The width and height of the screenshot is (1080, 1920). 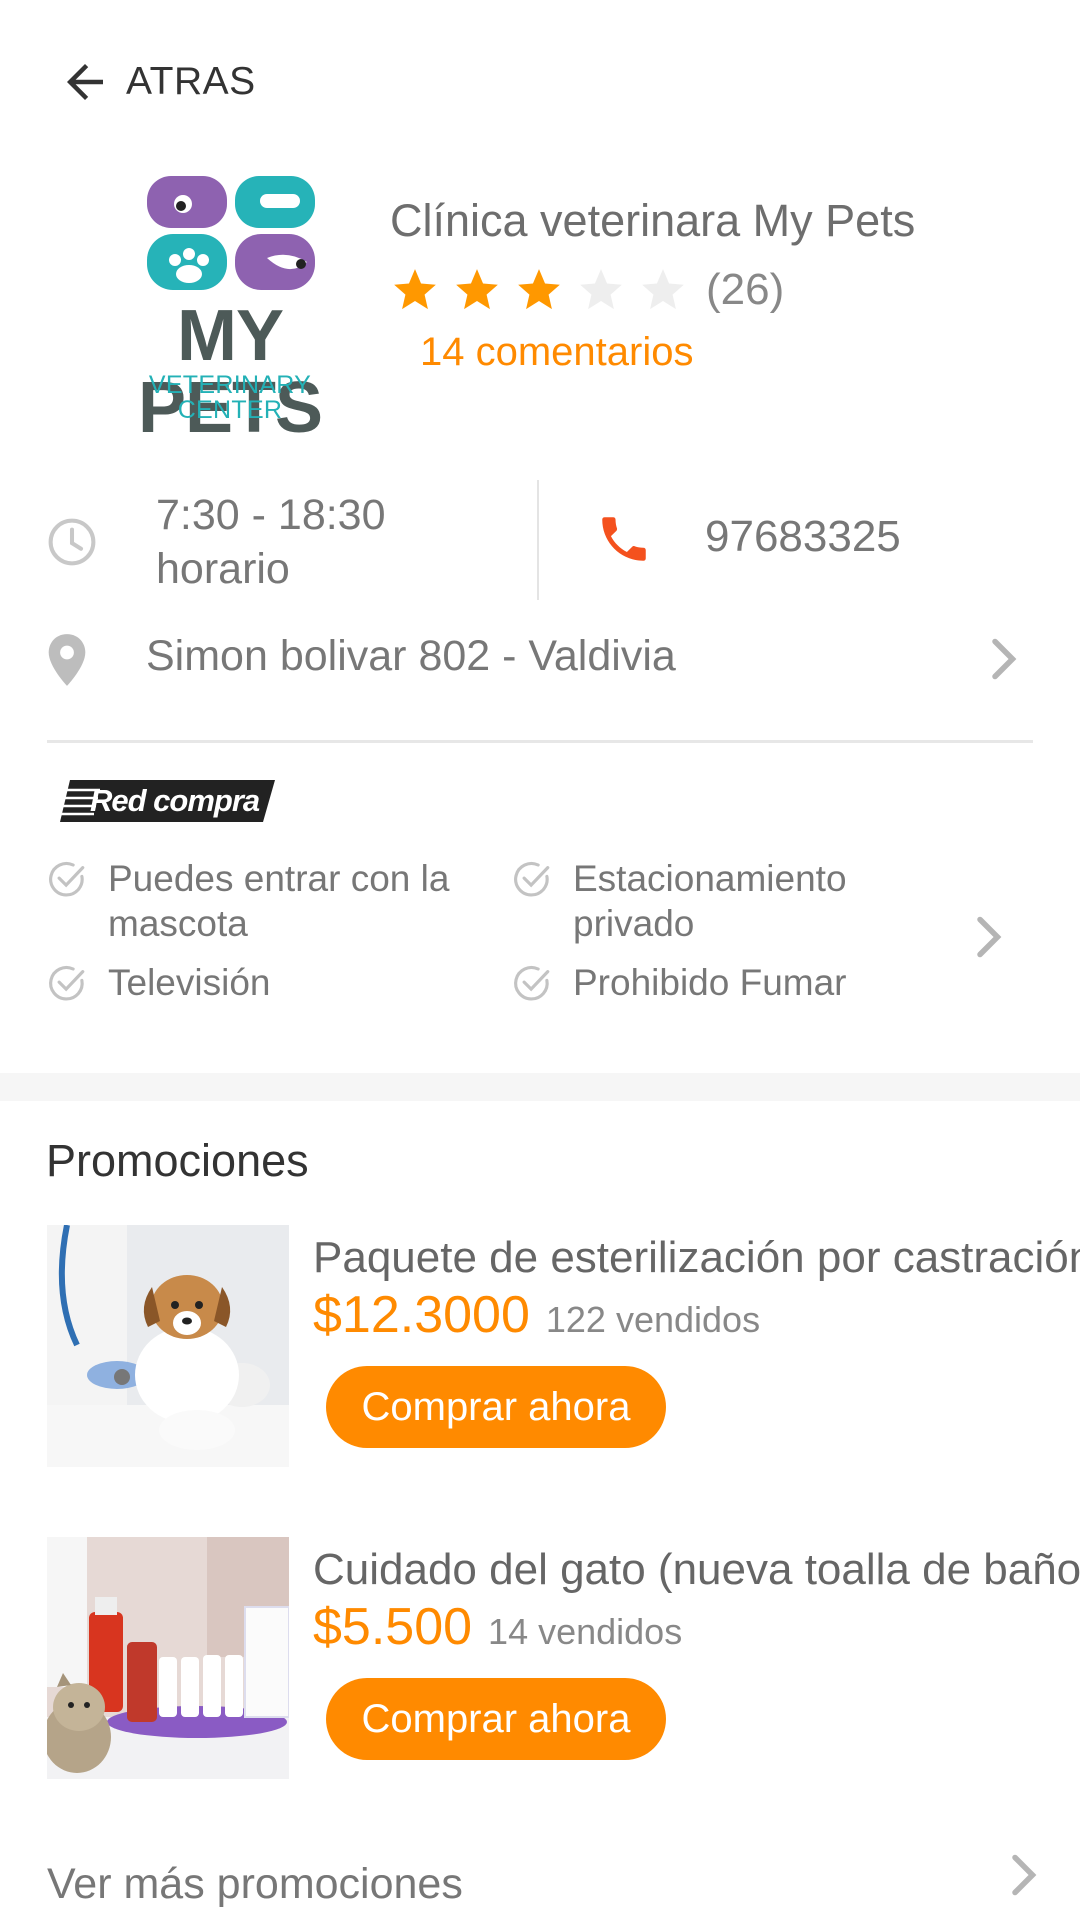 What do you see at coordinates (585, 1631) in the screenshot?
I see `promo-sold-count: 14 vendidos` at bounding box center [585, 1631].